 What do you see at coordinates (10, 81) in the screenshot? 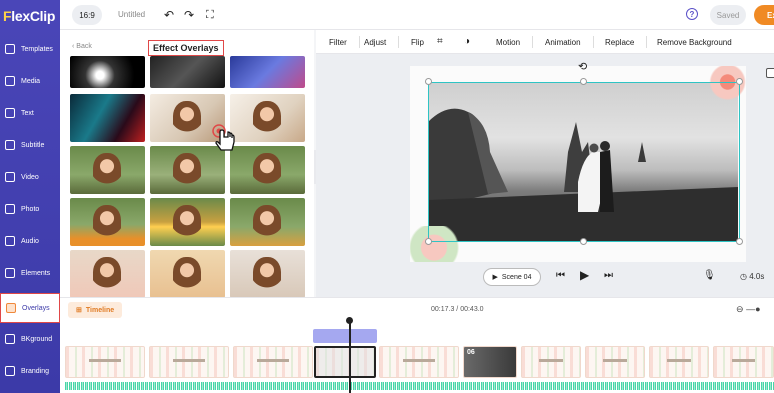
I see `media-icon` at bounding box center [10, 81].